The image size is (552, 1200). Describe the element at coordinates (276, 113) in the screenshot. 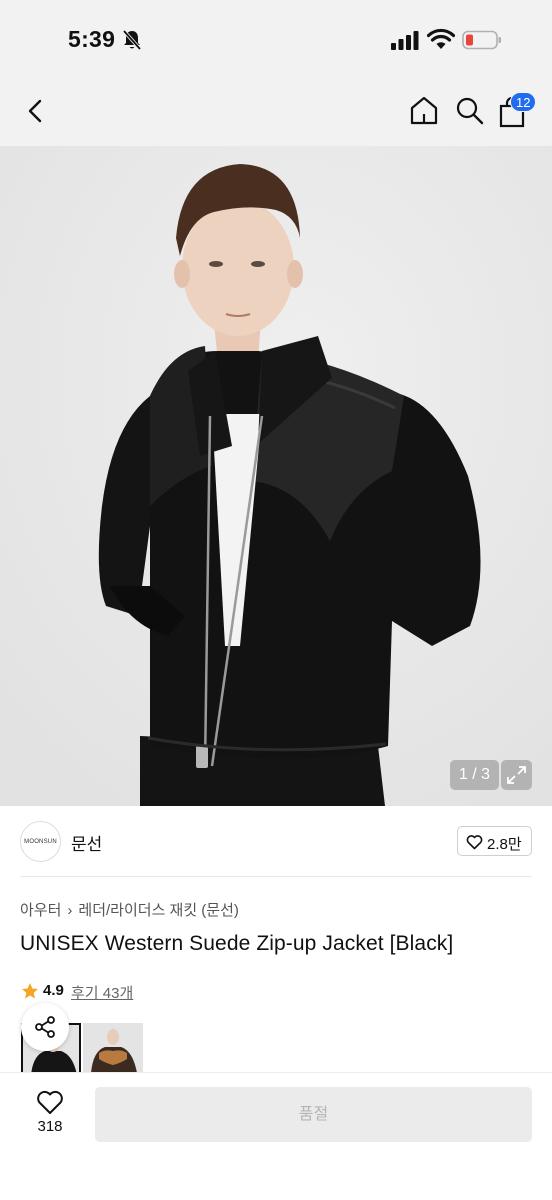

I see `top-navigation-bar` at that location.